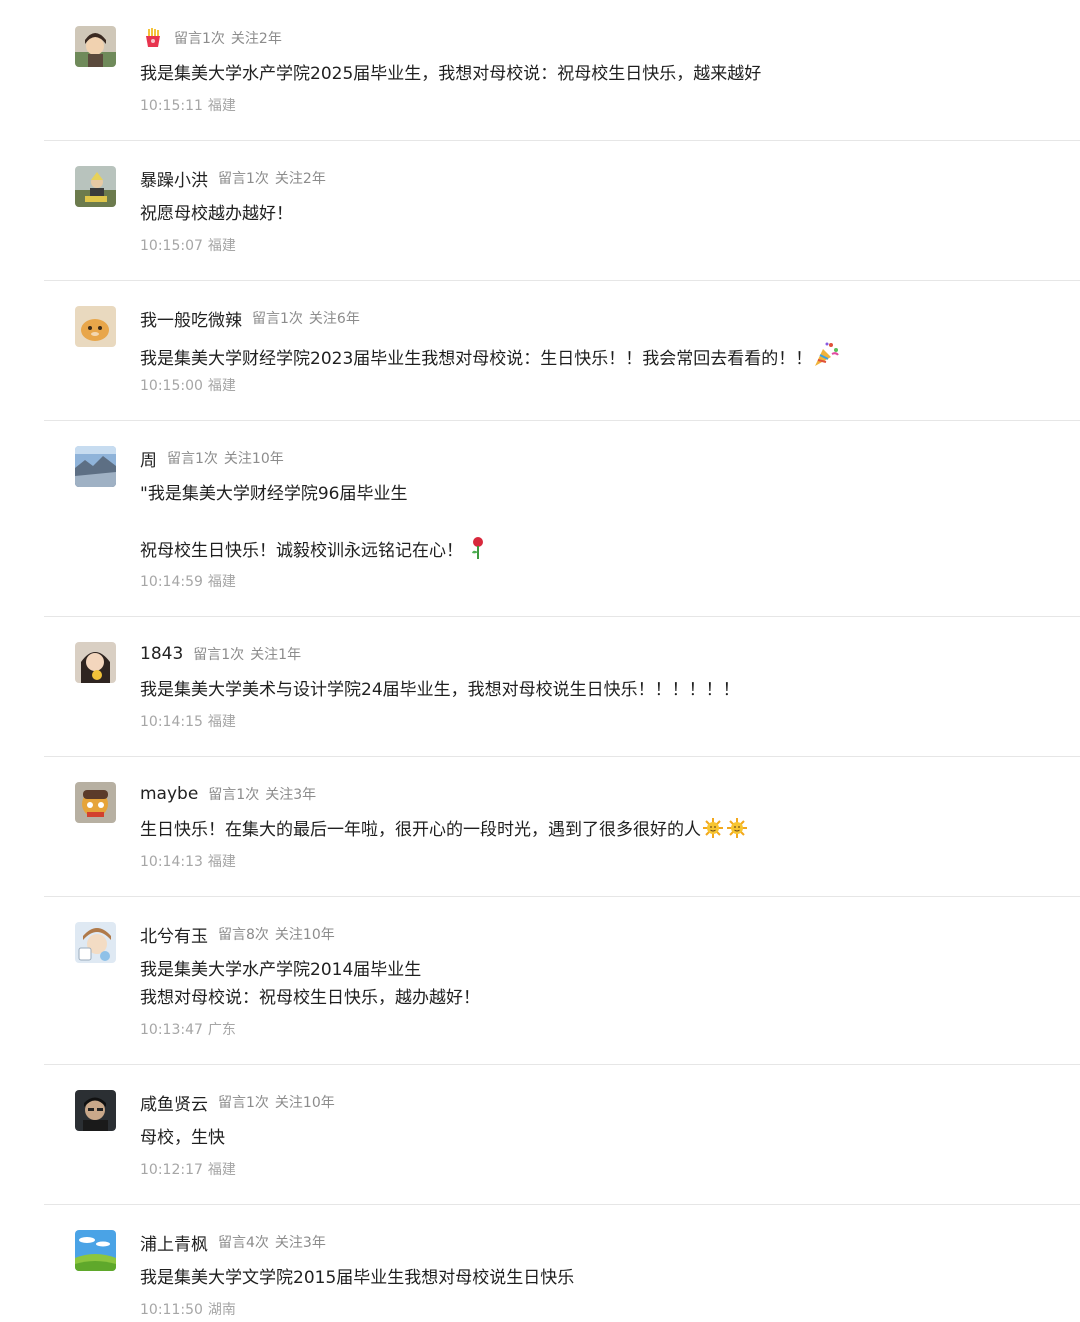 Image resolution: width=1080 pixels, height=1322 pixels. Describe the element at coordinates (540, 211) in the screenshot. I see `comment-item: 暴躁小洪 留言1次 关注2年 祝愿母校越办越好！ 10:15:07 福建` at that location.